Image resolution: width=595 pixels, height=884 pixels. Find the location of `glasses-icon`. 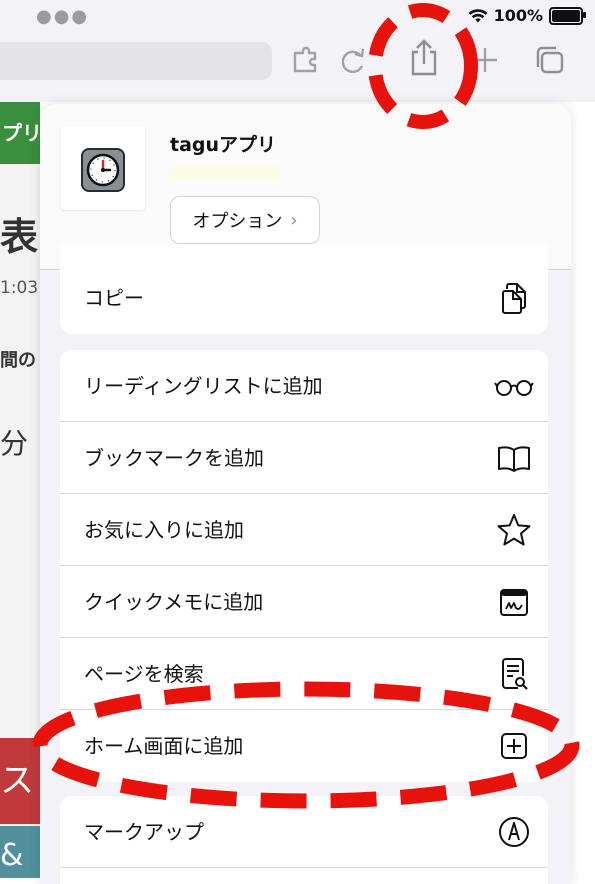

glasses-icon is located at coordinates (514, 388).